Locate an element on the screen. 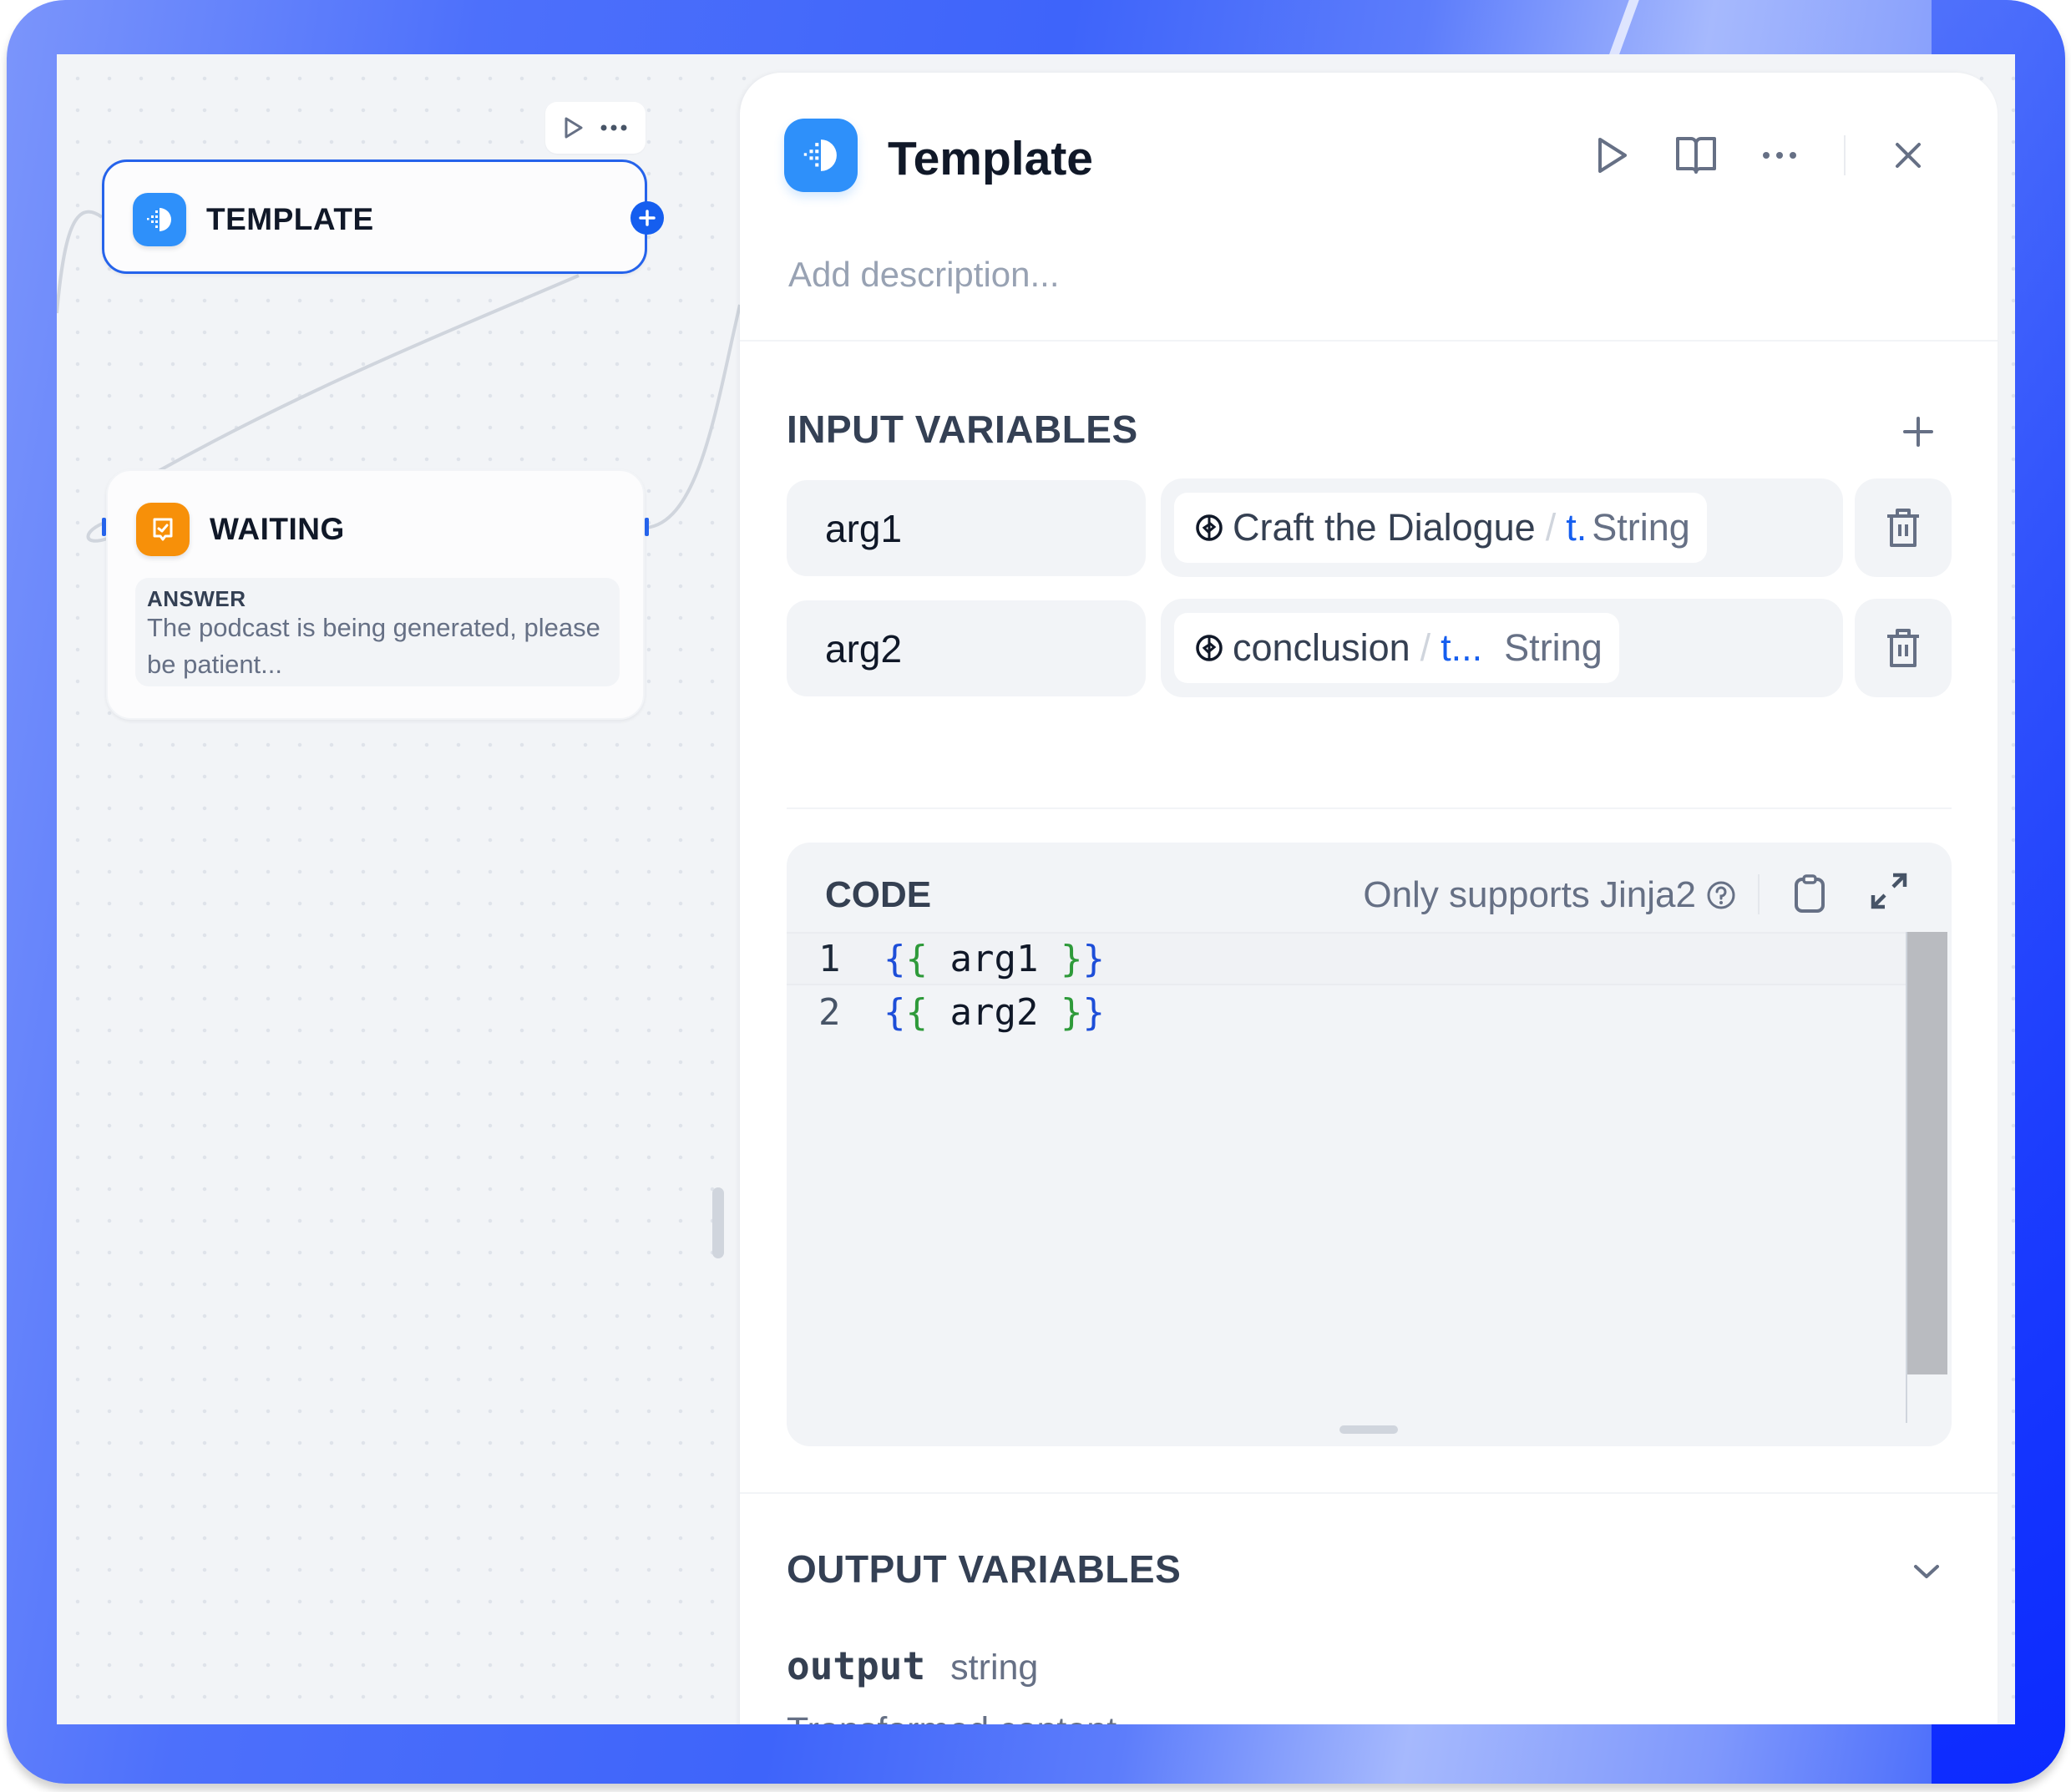 Image resolution: width=2071 pixels, height=1792 pixels. copy-code-button is located at coordinates (1810, 894).